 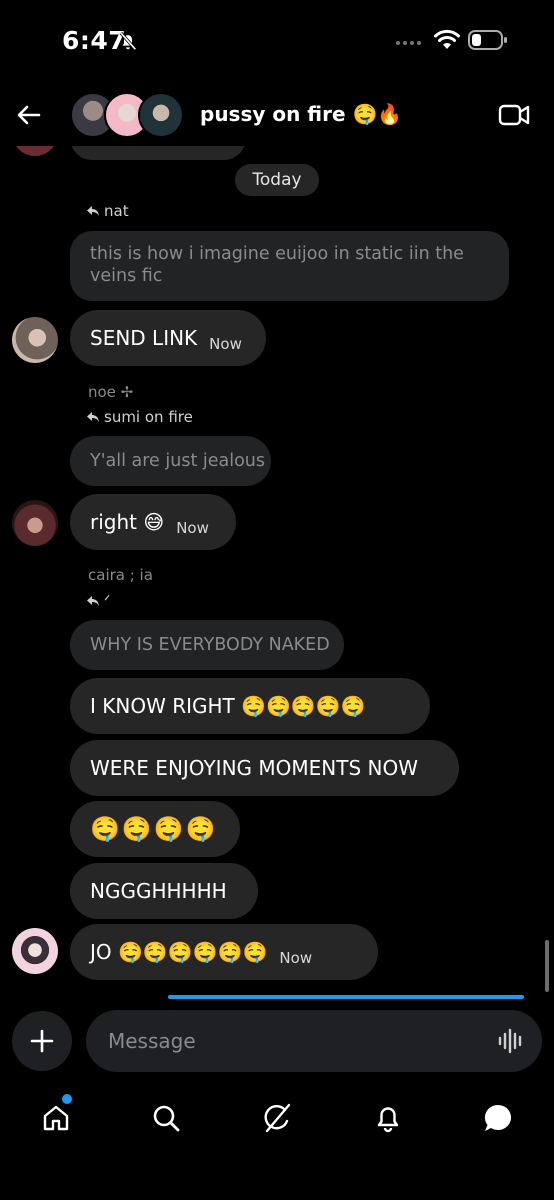 I want to click on bell-icon, so click(x=388, y=1120).